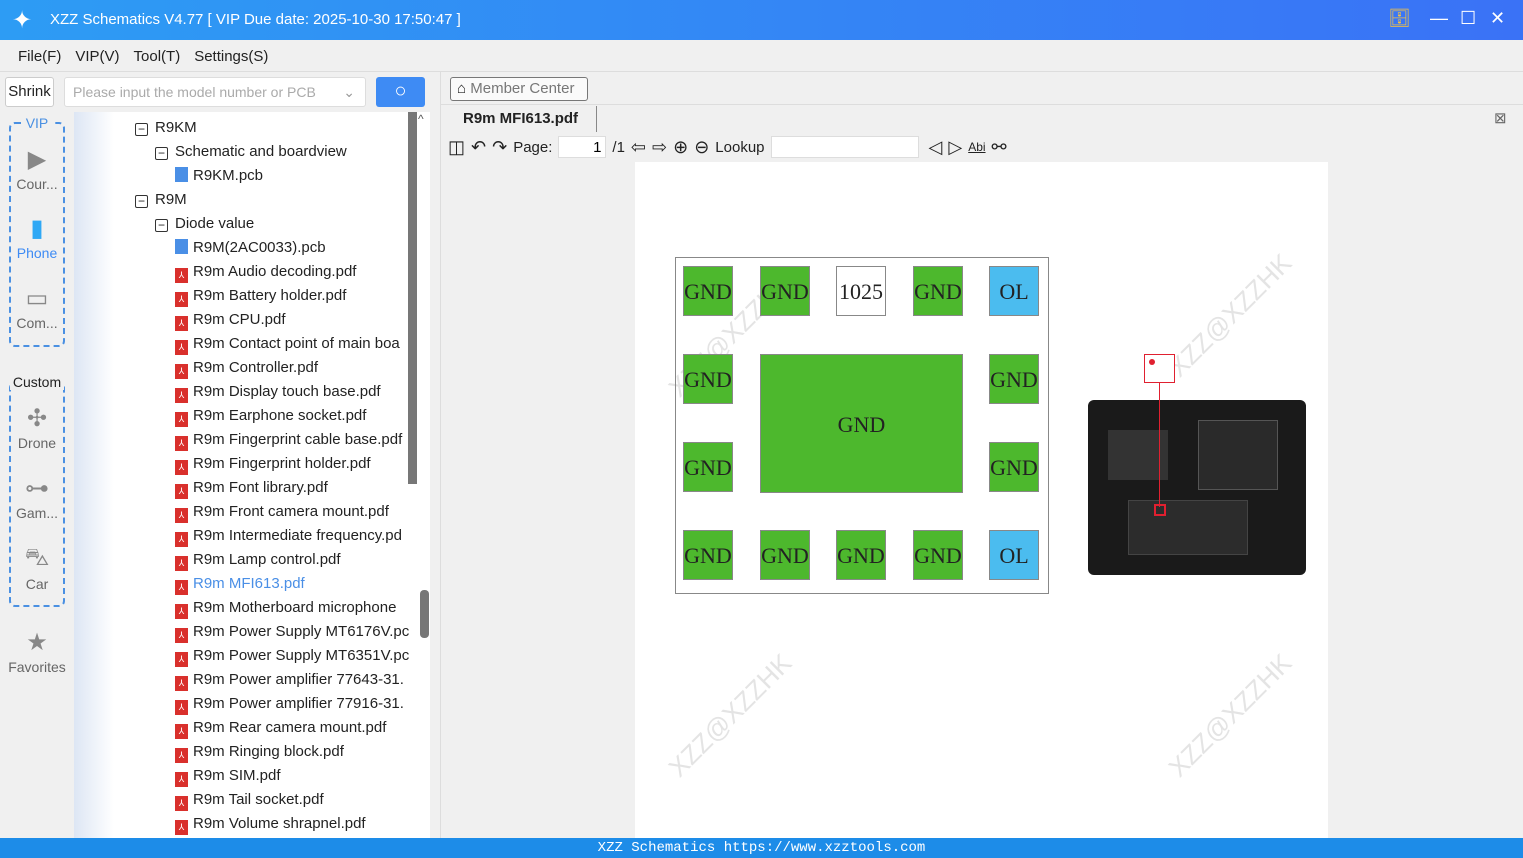 The height and width of the screenshot is (858, 1523). I want to click on maximize-button: ☐, so click(1468, 18).